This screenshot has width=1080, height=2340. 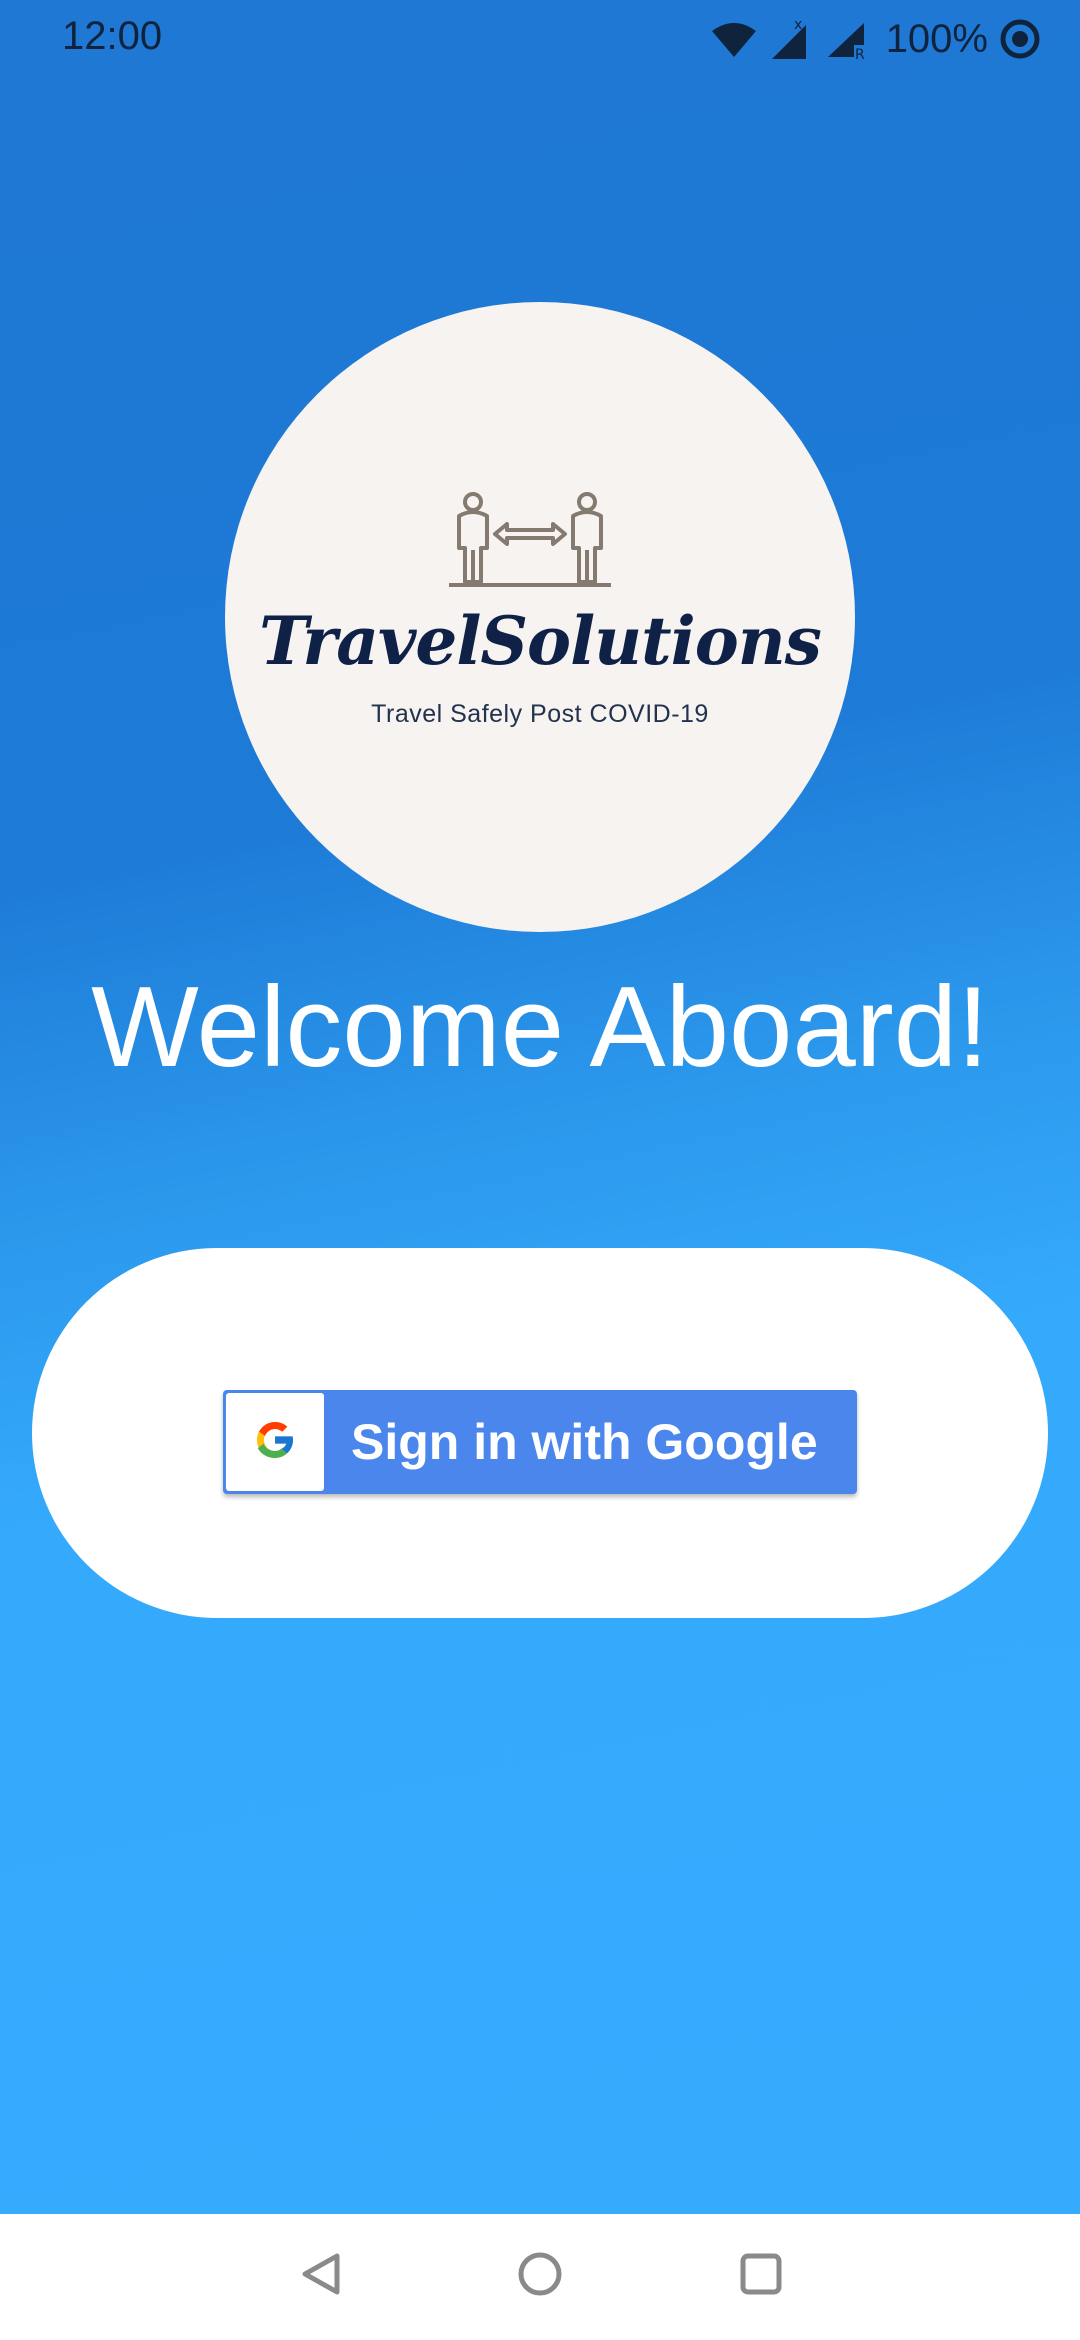 I want to click on svg-text: x, so click(x=798, y=25).